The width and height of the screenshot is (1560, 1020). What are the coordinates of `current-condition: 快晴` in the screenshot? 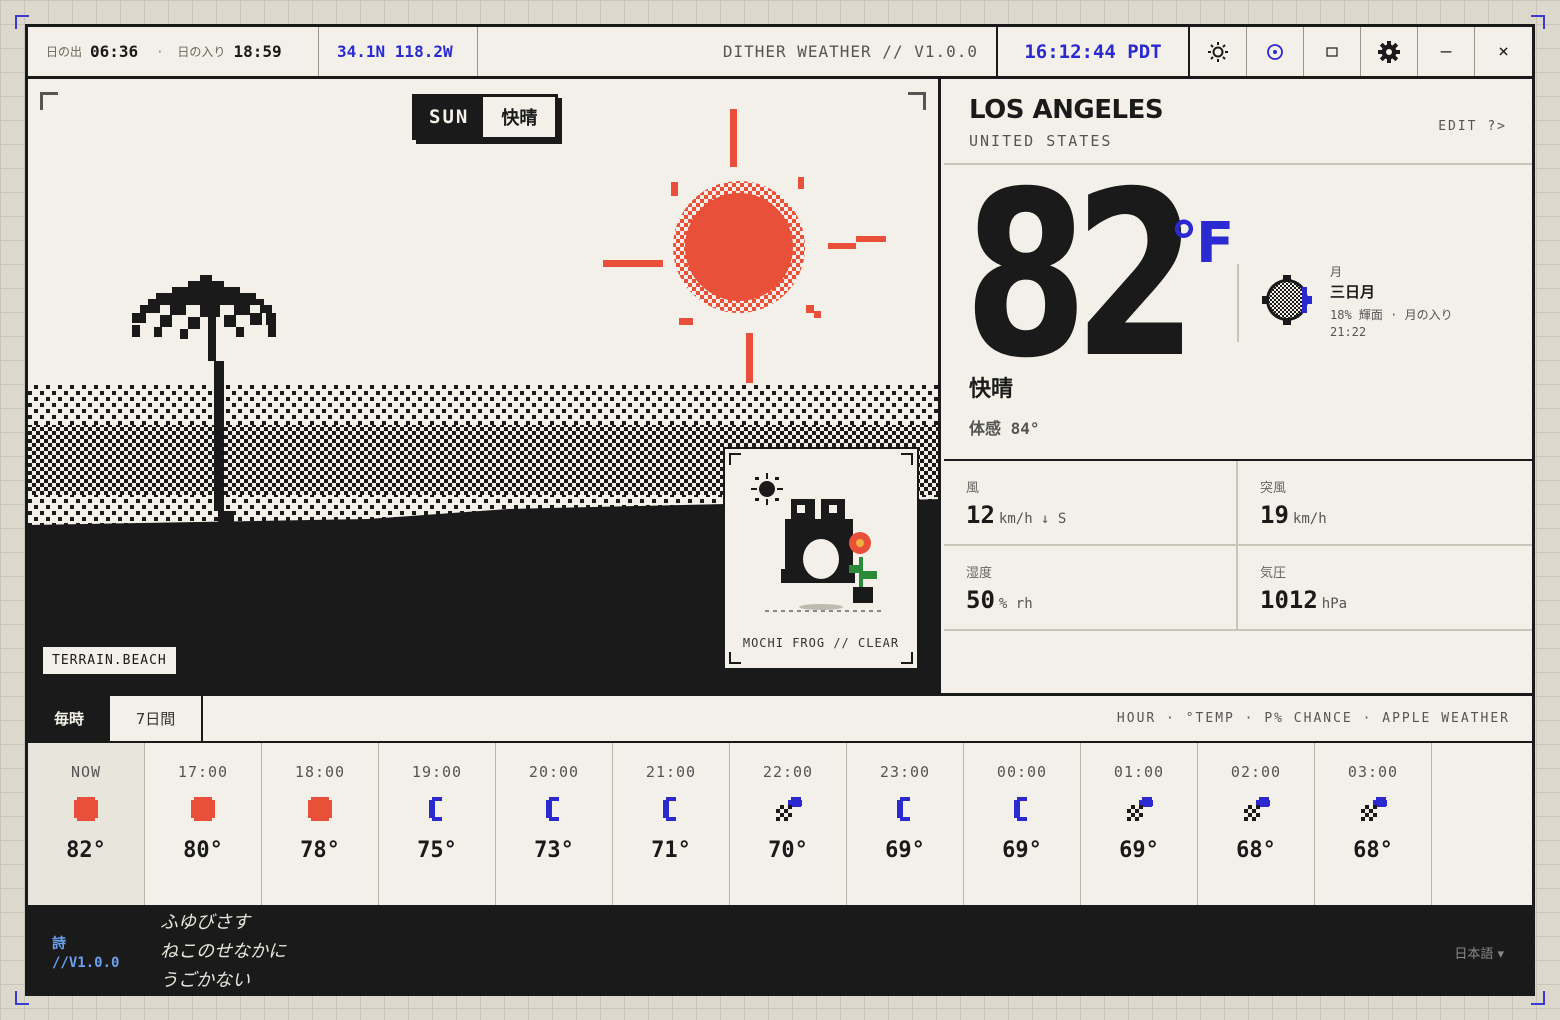 It's located at (991, 389).